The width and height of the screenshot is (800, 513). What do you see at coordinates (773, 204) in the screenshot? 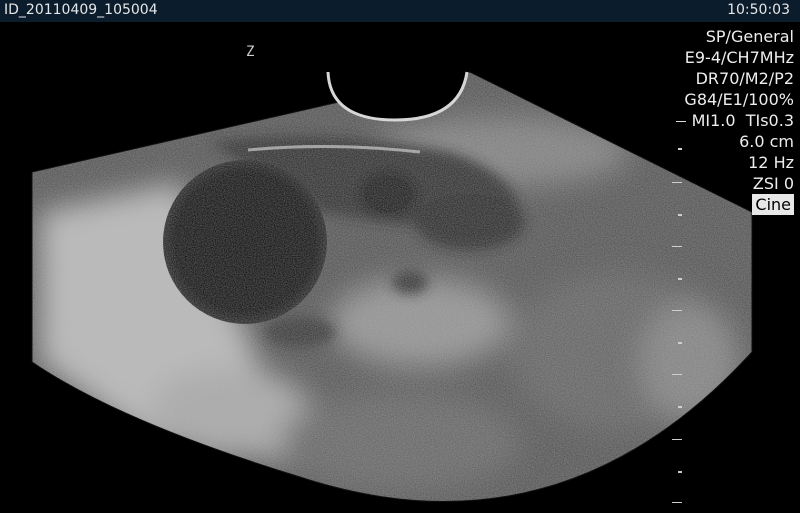
I see `cine-button: Cine` at bounding box center [773, 204].